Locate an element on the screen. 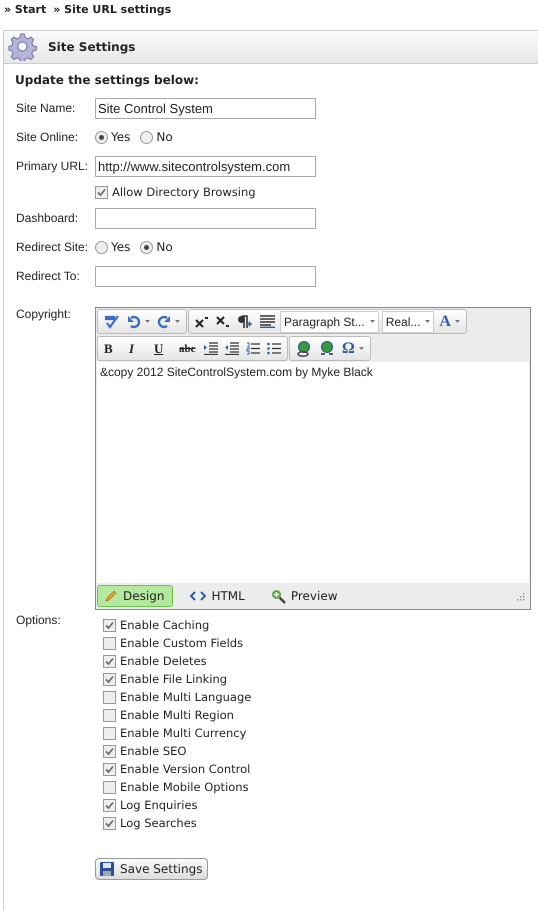 The image size is (538, 910). field-label: Site Online: is located at coordinates (48, 137).